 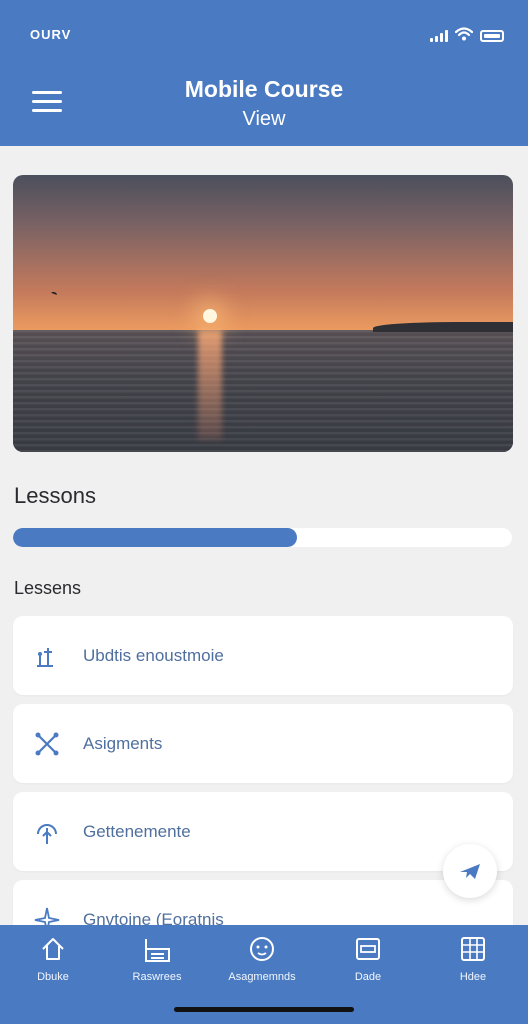 I want to click on plane-icon, so click(x=470, y=871).